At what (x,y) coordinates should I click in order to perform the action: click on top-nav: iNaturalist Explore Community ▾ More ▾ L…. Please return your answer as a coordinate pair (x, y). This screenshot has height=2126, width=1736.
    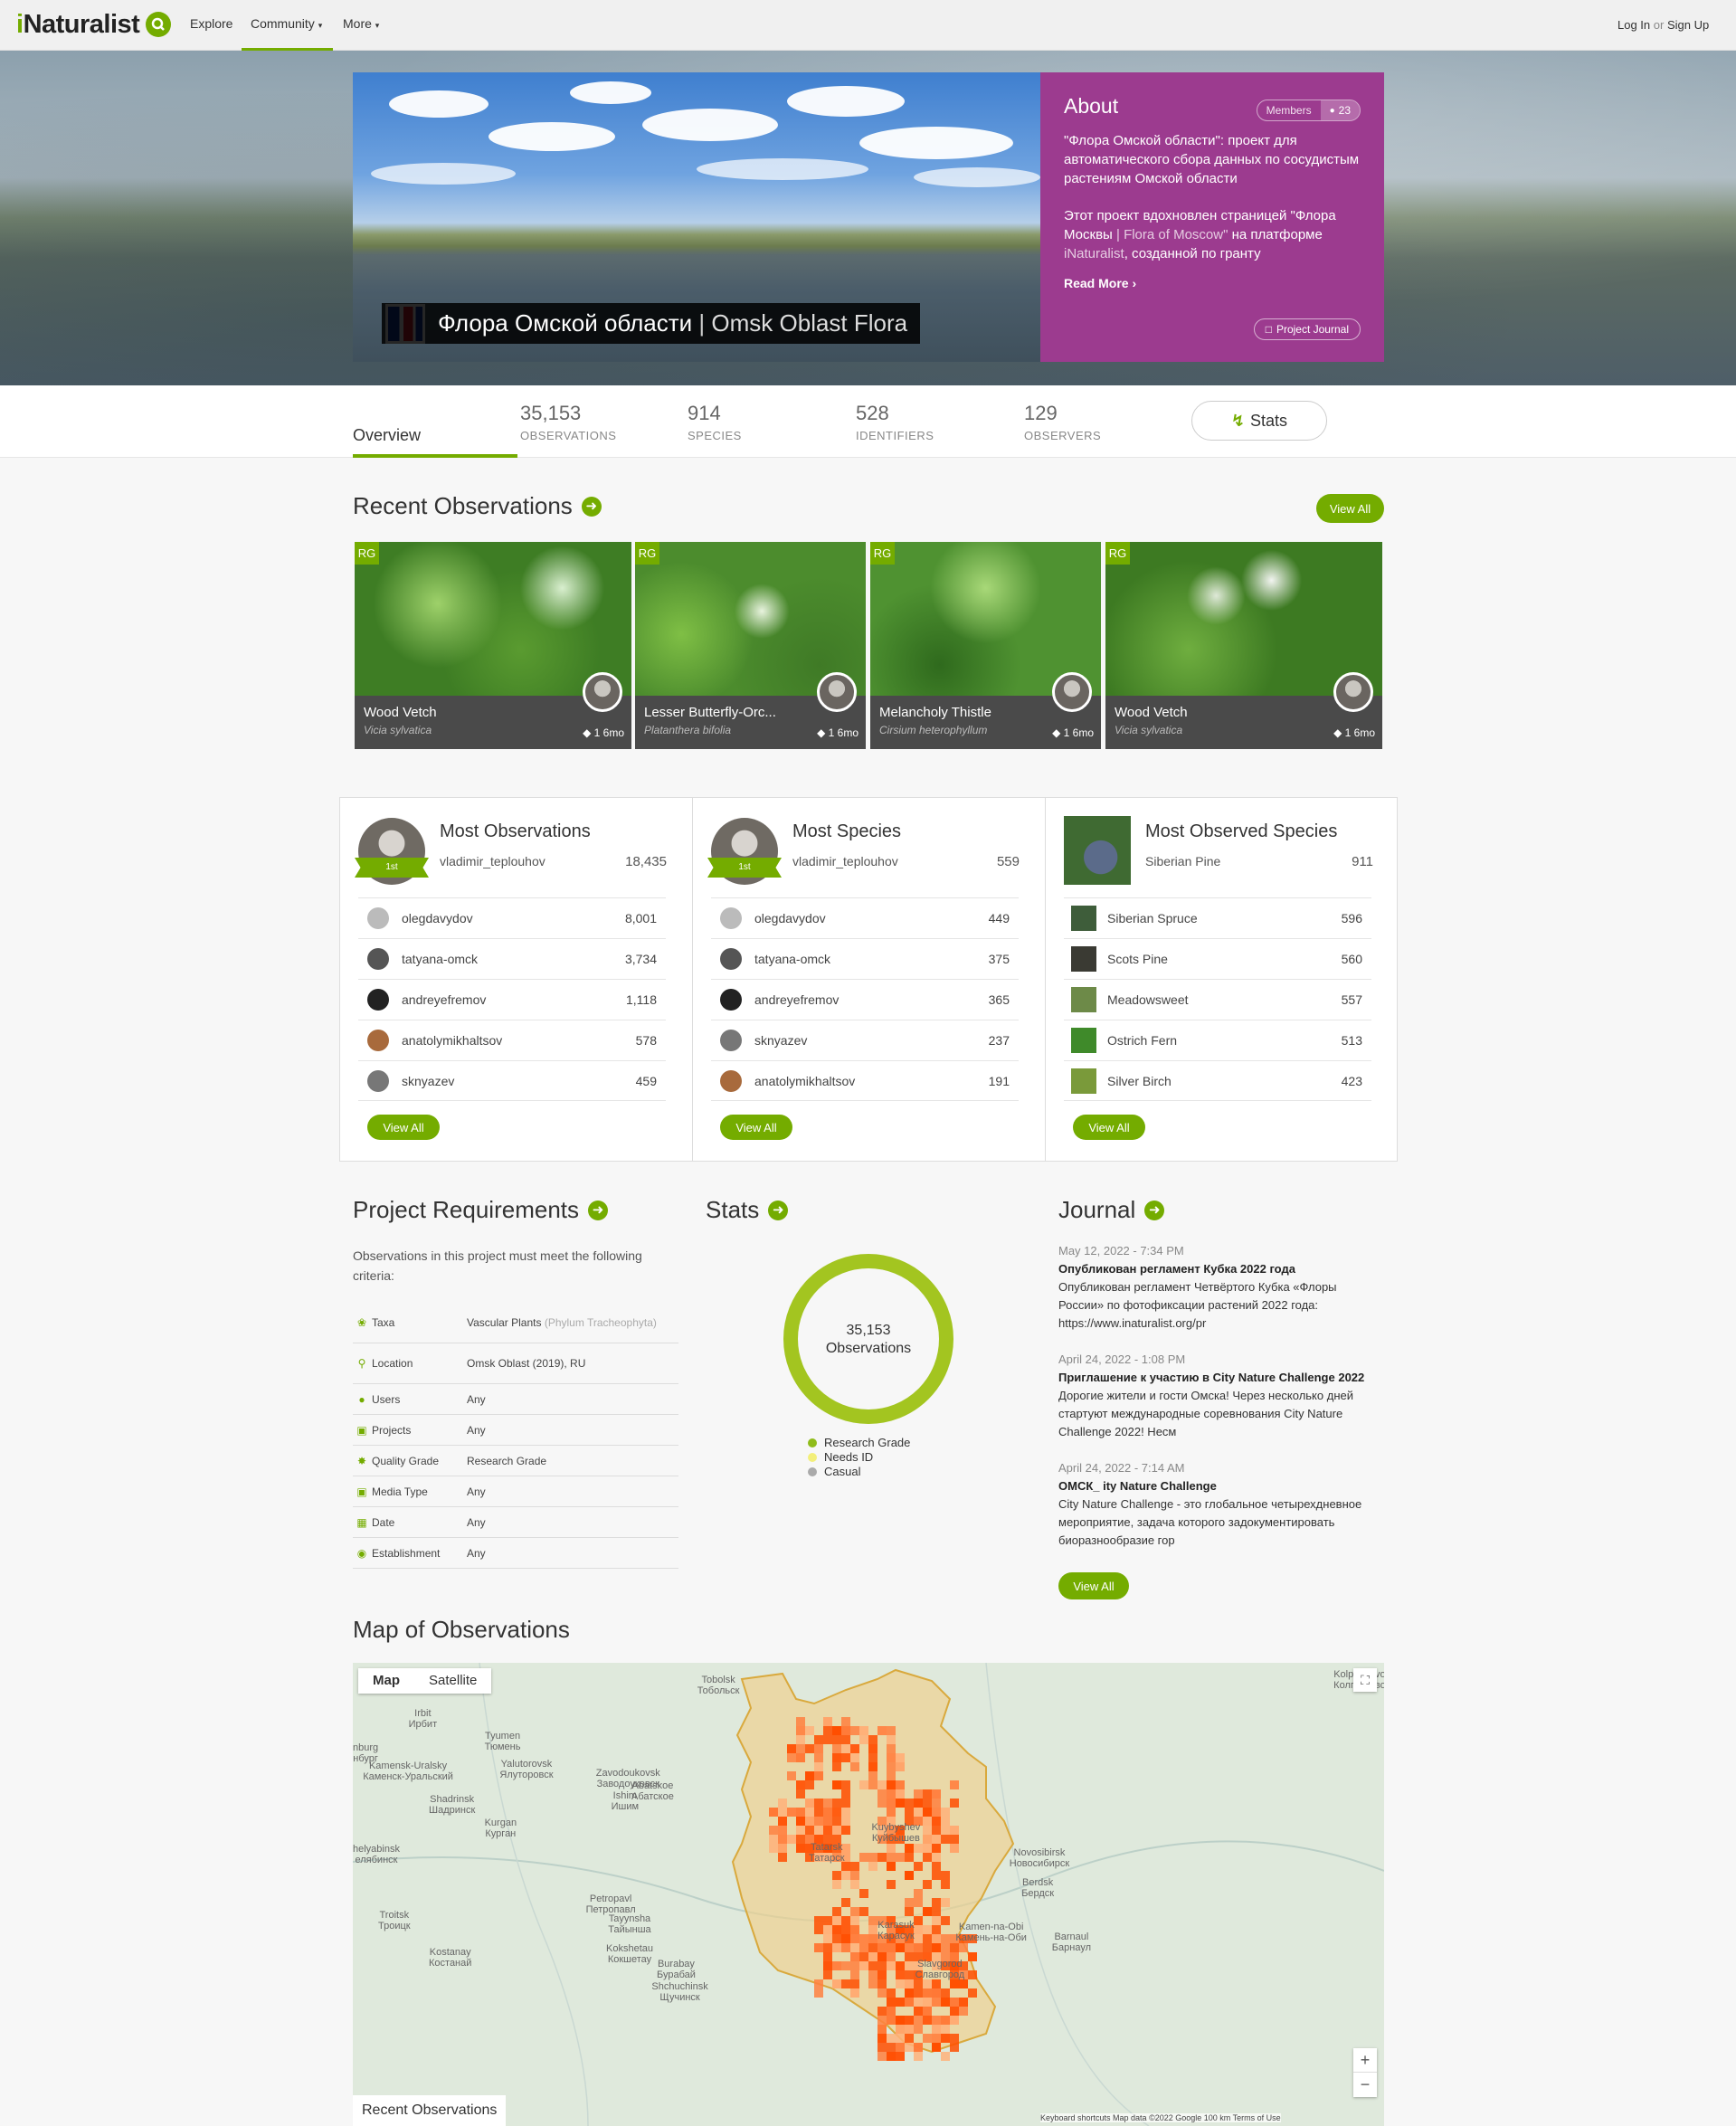
    Looking at the image, I should click on (868, 25).